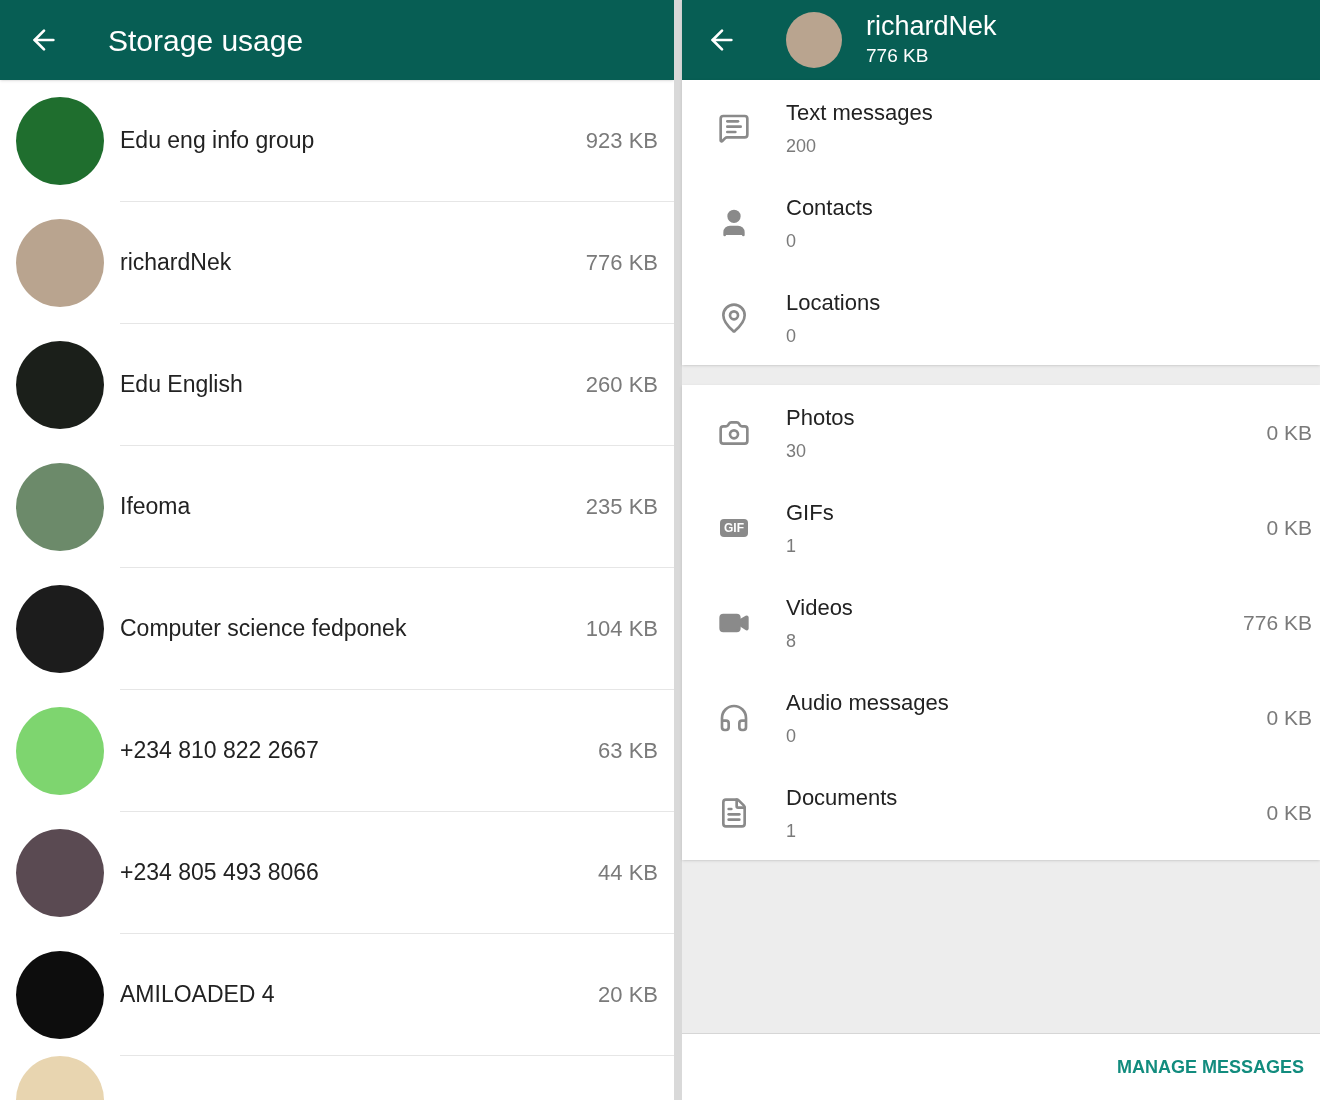 The image size is (1320, 1100). I want to click on chat-row: +234 810 822 2667 63 KB, so click(337, 751).